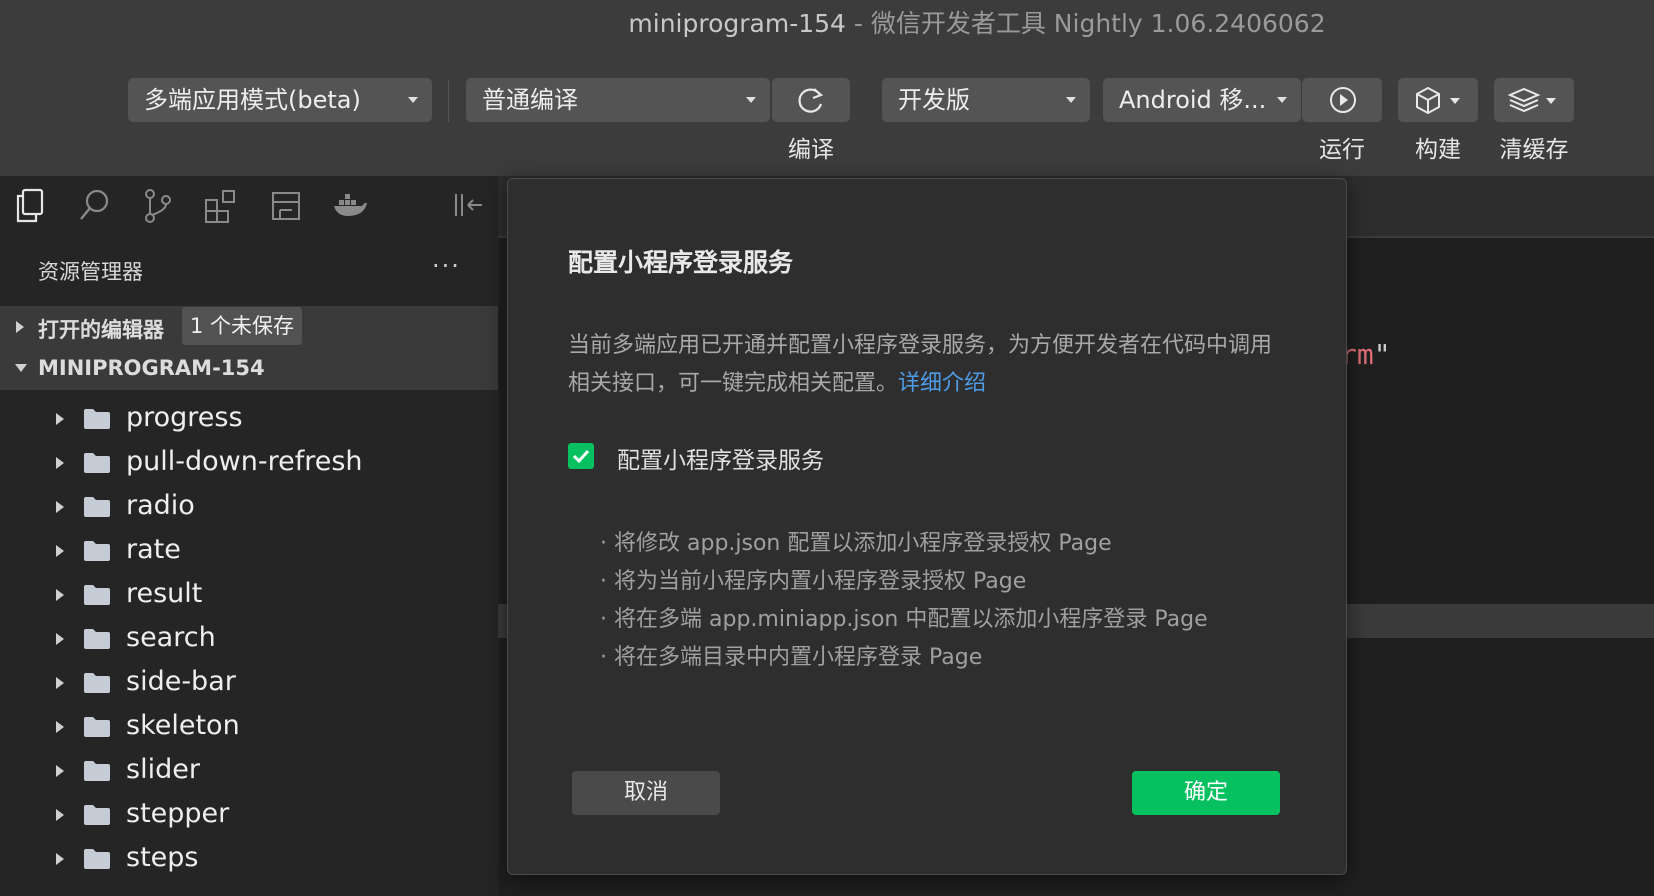 The image size is (1654, 896). I want to click on tree-item-folder: progress, so click(249, 420).